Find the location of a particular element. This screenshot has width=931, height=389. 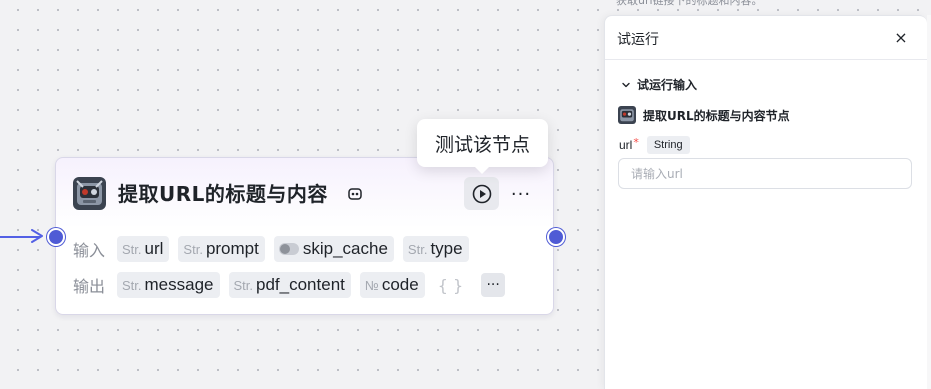

field-type-tag: String is located at coordinates (668, 145).